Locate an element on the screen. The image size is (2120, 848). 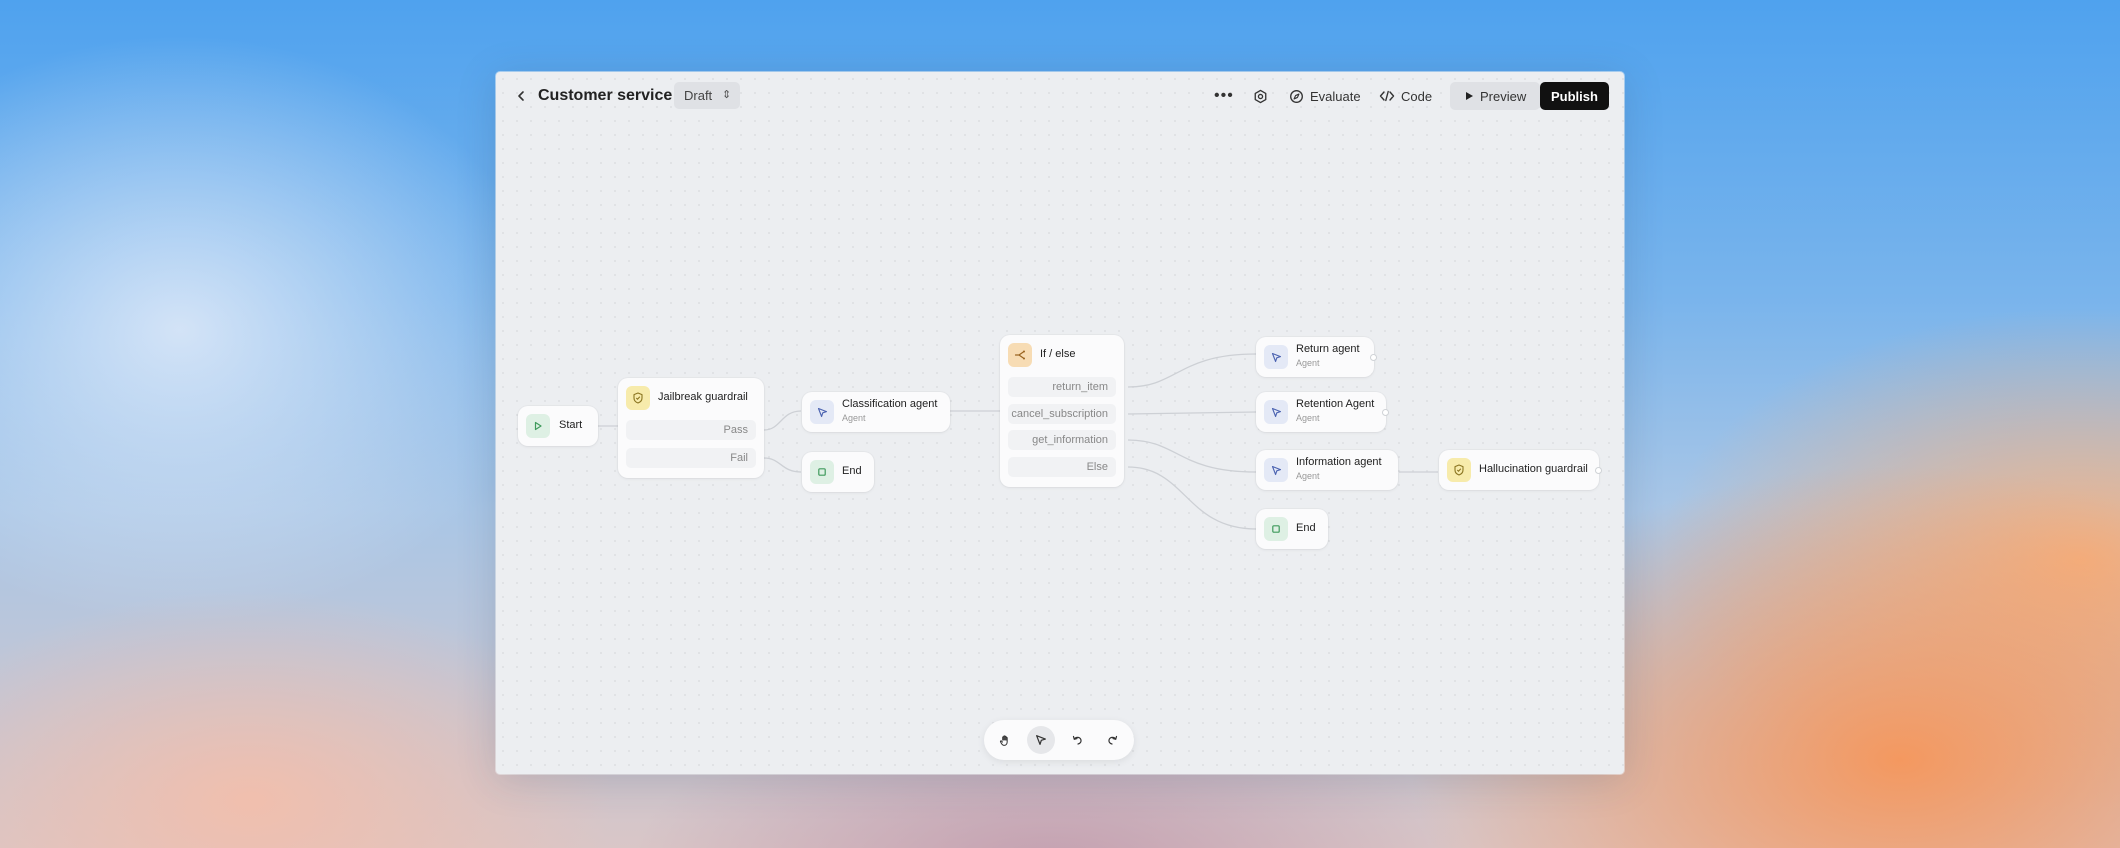
play-icon is located at coordinates (538, 426).